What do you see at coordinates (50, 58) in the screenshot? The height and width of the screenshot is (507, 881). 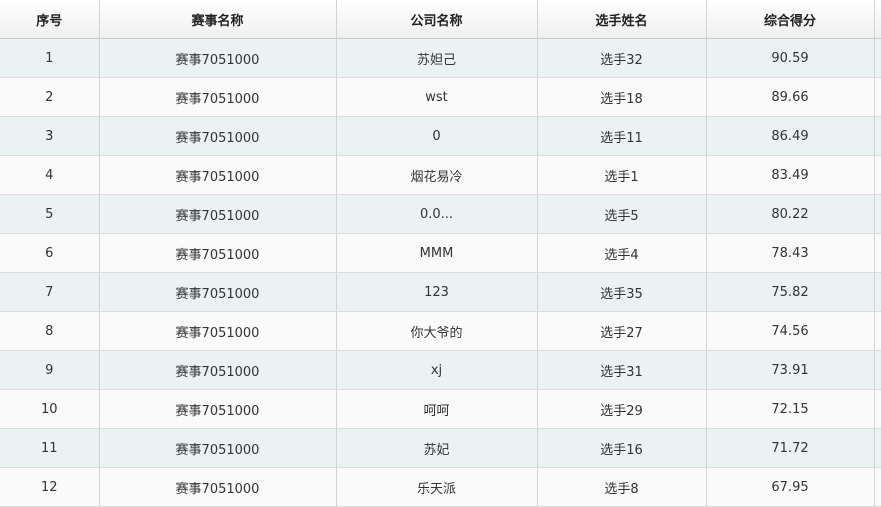 I see `cell-index: 1` at bounding box center [50, 58].